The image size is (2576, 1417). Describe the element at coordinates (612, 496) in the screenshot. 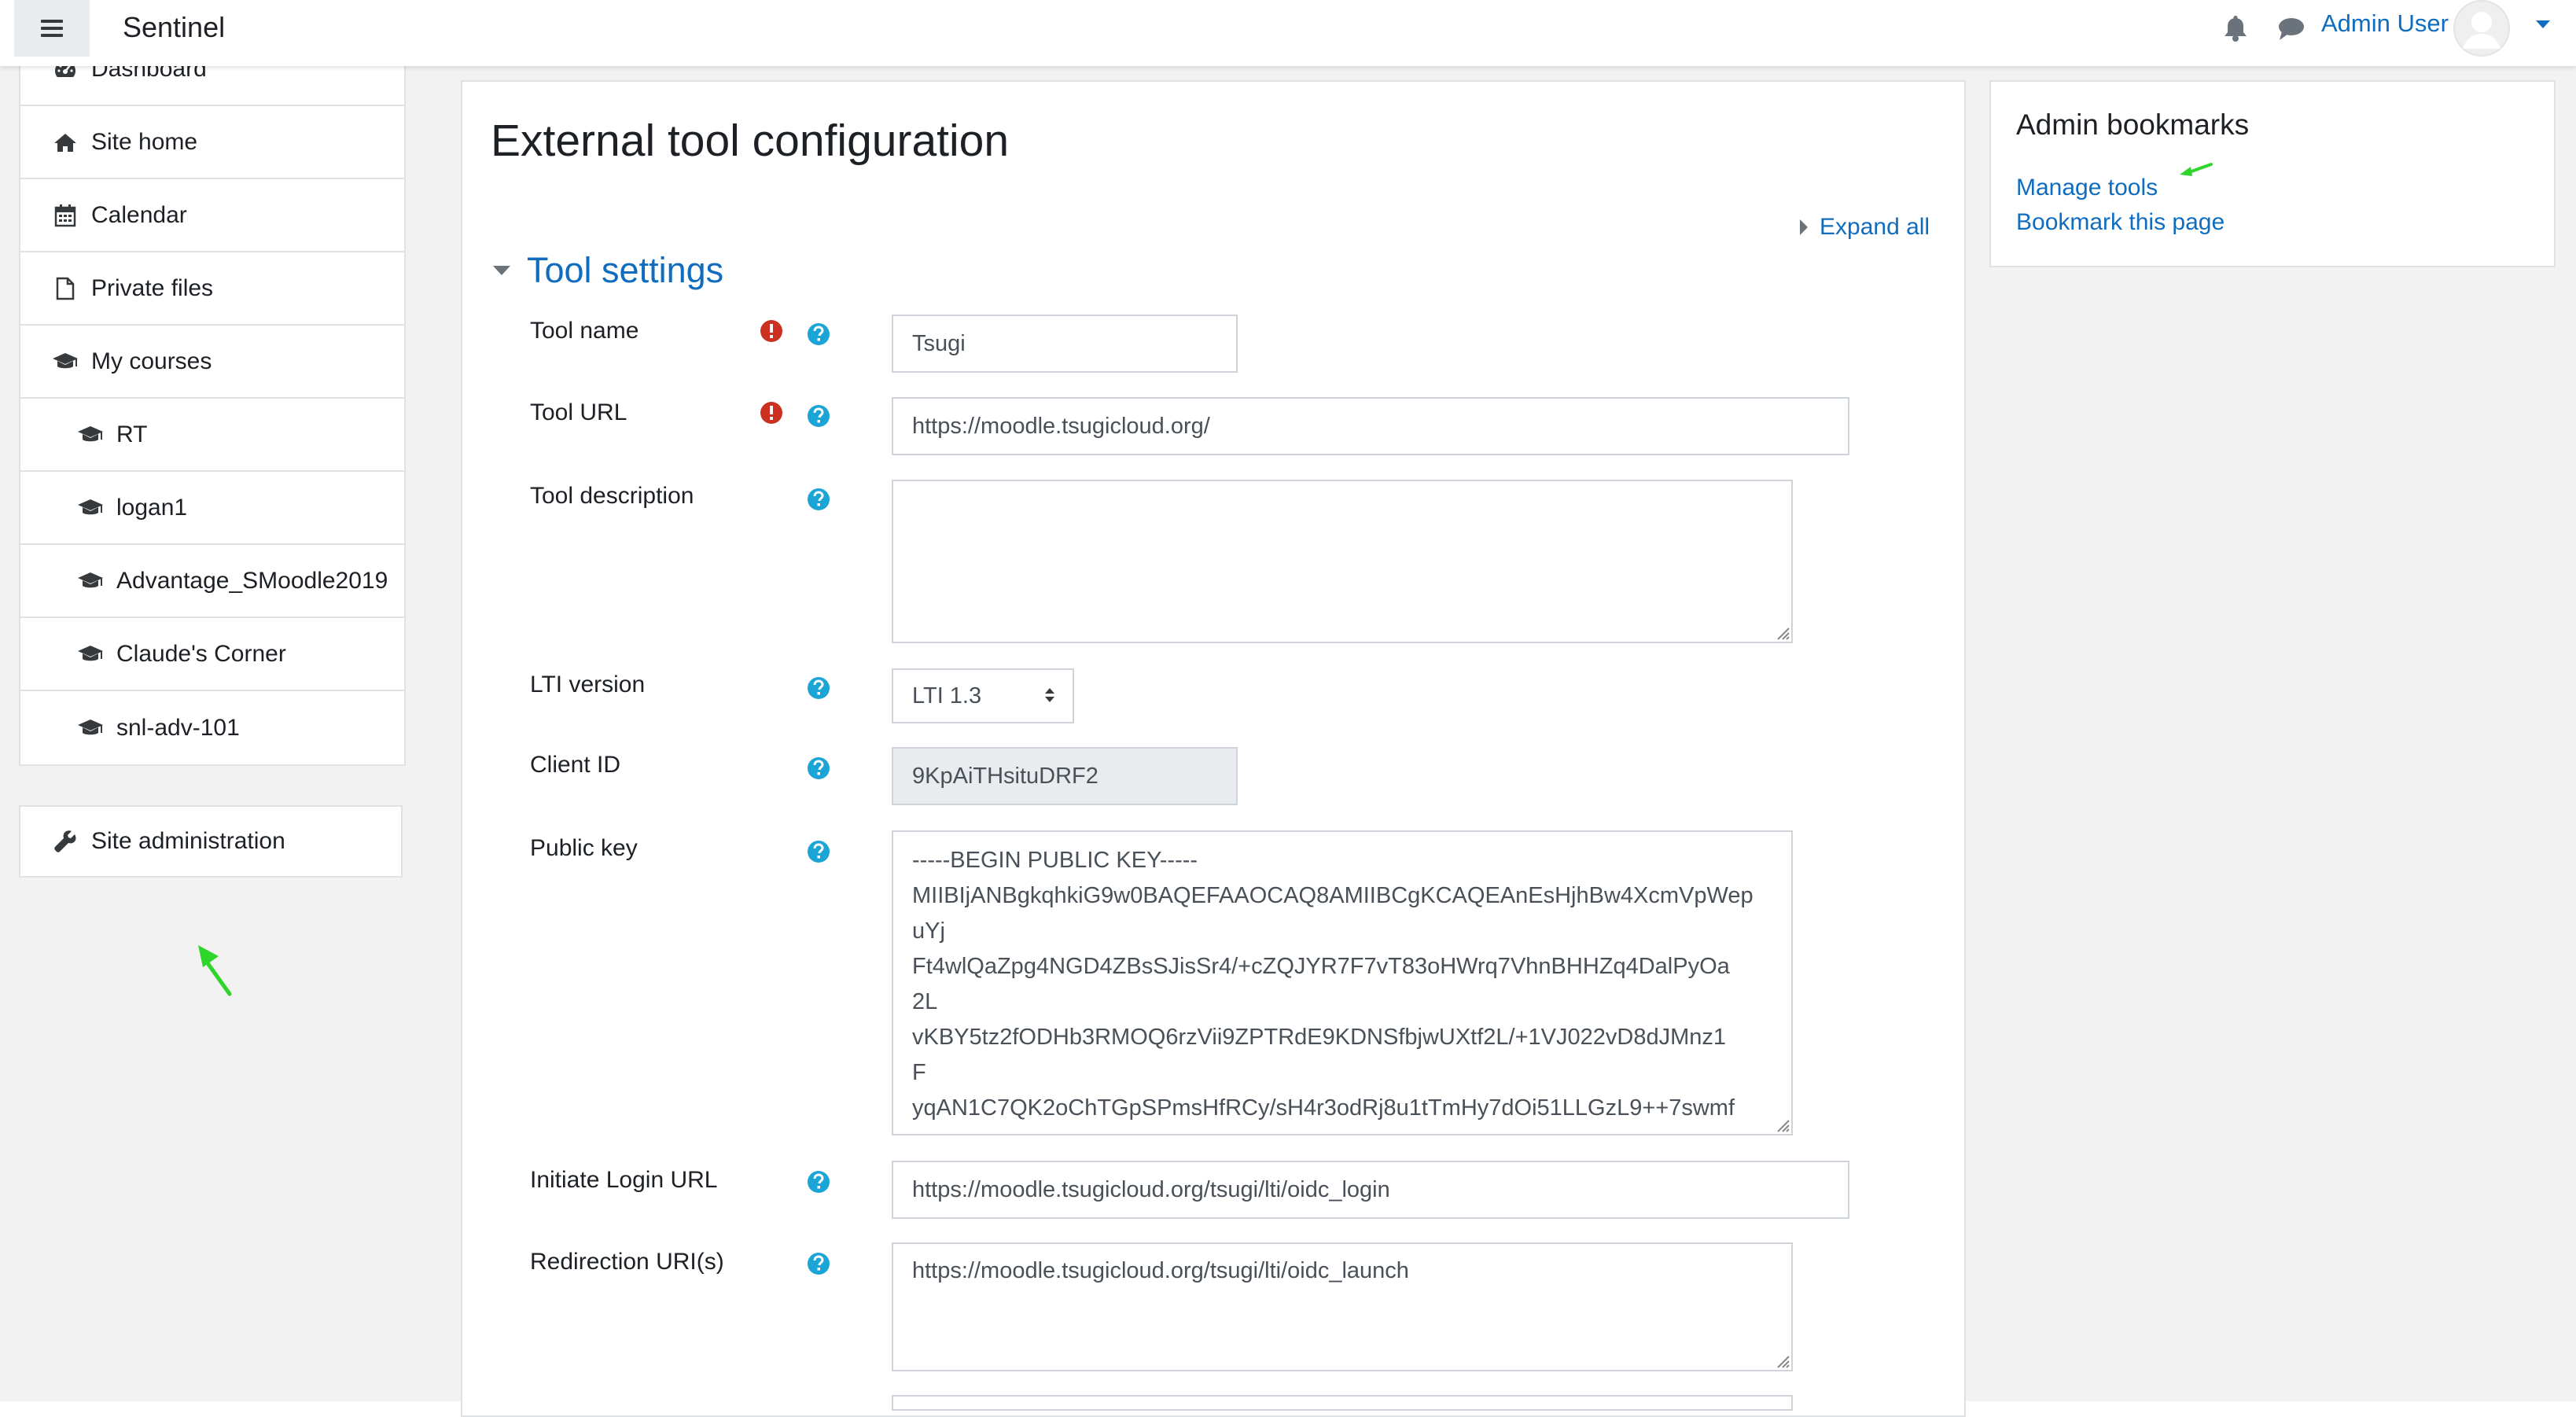

I see `tool-description-label: Tool description` at that location.